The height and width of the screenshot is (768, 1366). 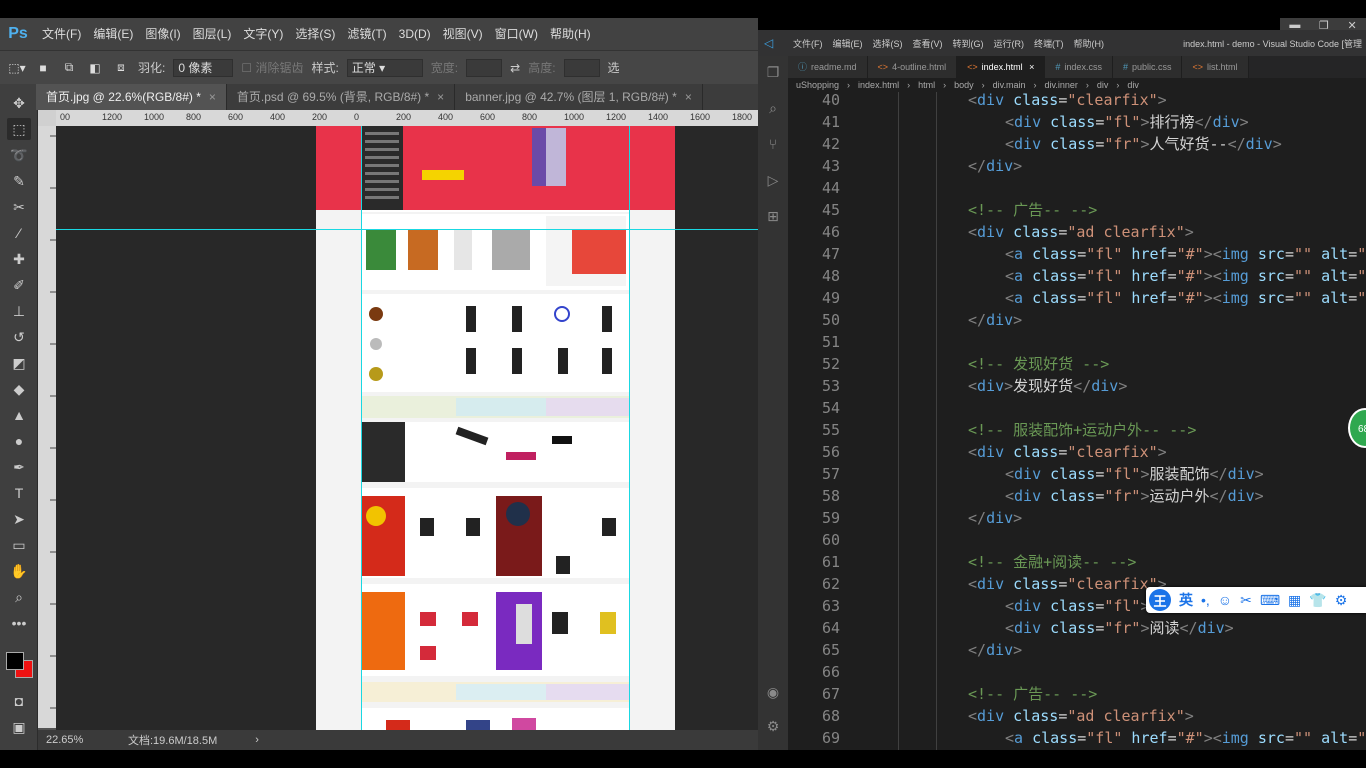 I want to click on code-line: 58 <div class="fr">运动户外</div>, so click(x=1077, y=496).